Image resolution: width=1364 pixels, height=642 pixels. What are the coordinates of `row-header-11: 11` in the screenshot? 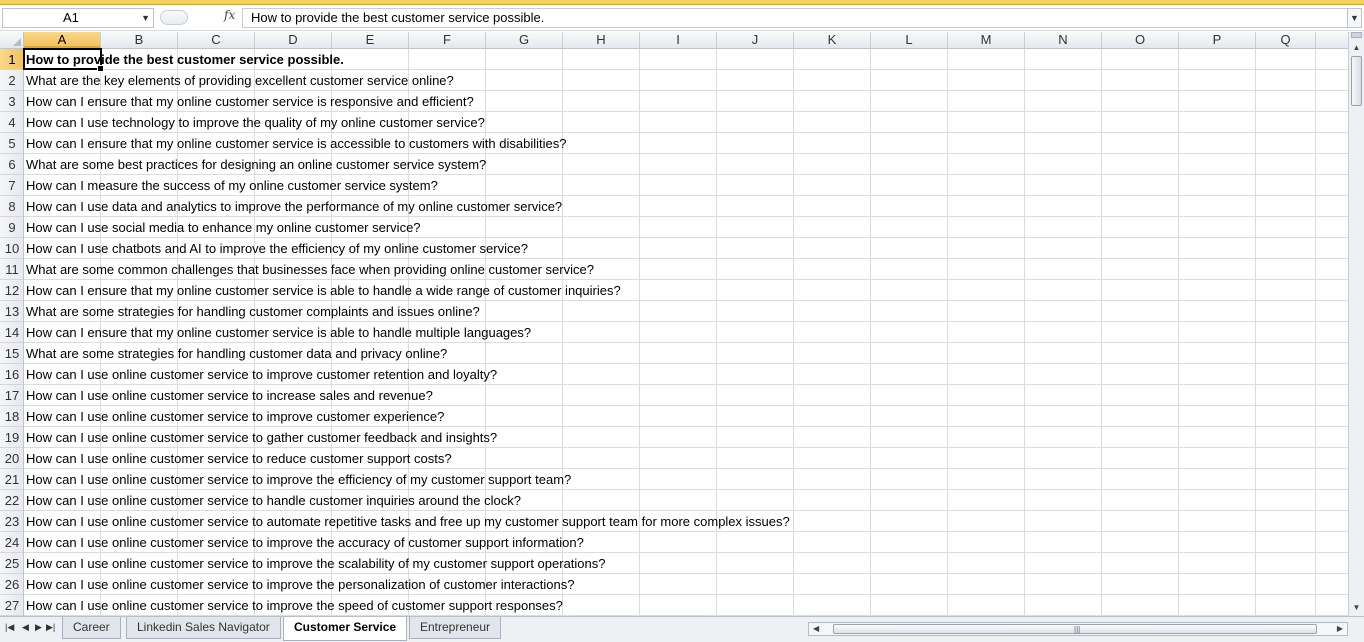 It's located at (11, 269).